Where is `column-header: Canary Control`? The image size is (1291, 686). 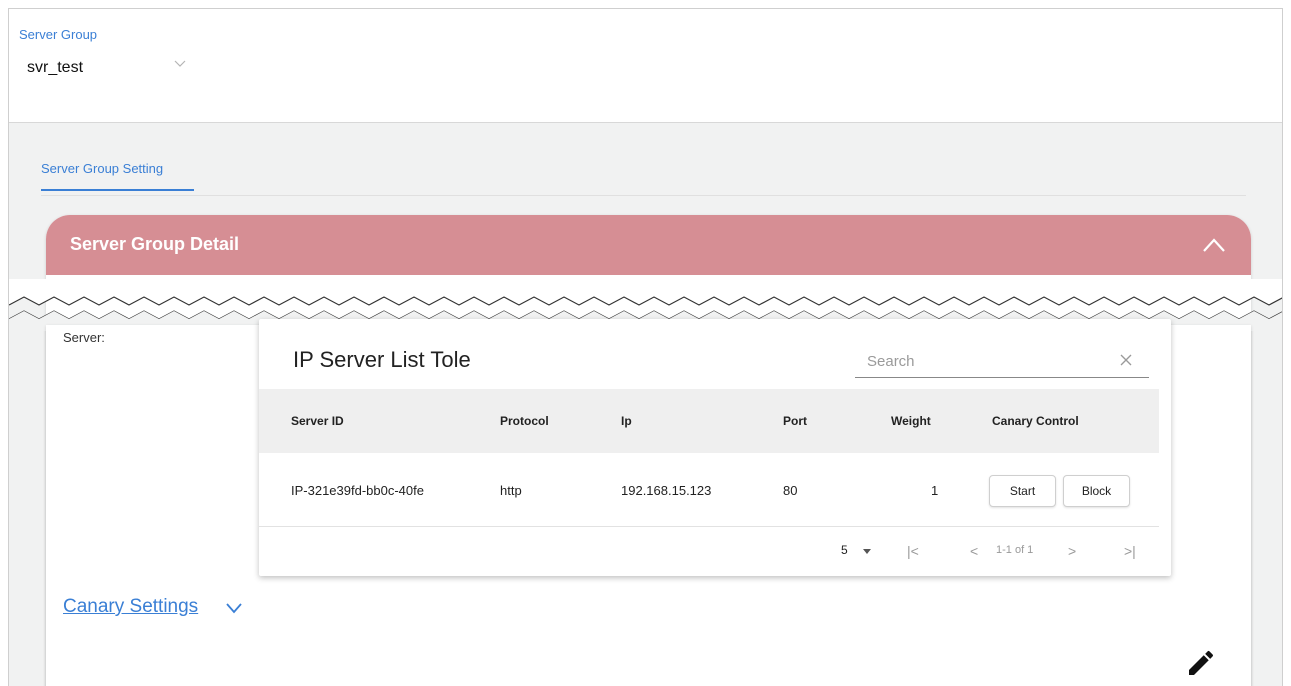 column-header: Canary Control is located at coordinates (1035, 421).